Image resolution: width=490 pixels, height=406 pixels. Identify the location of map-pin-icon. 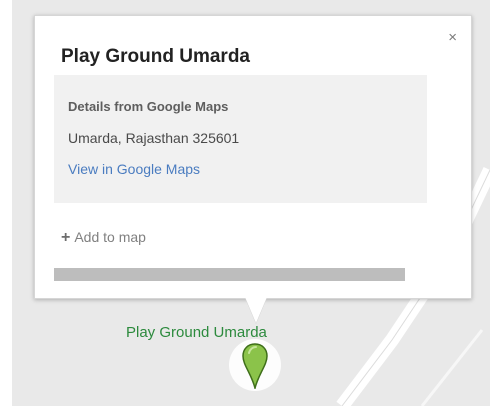
(255, 366).